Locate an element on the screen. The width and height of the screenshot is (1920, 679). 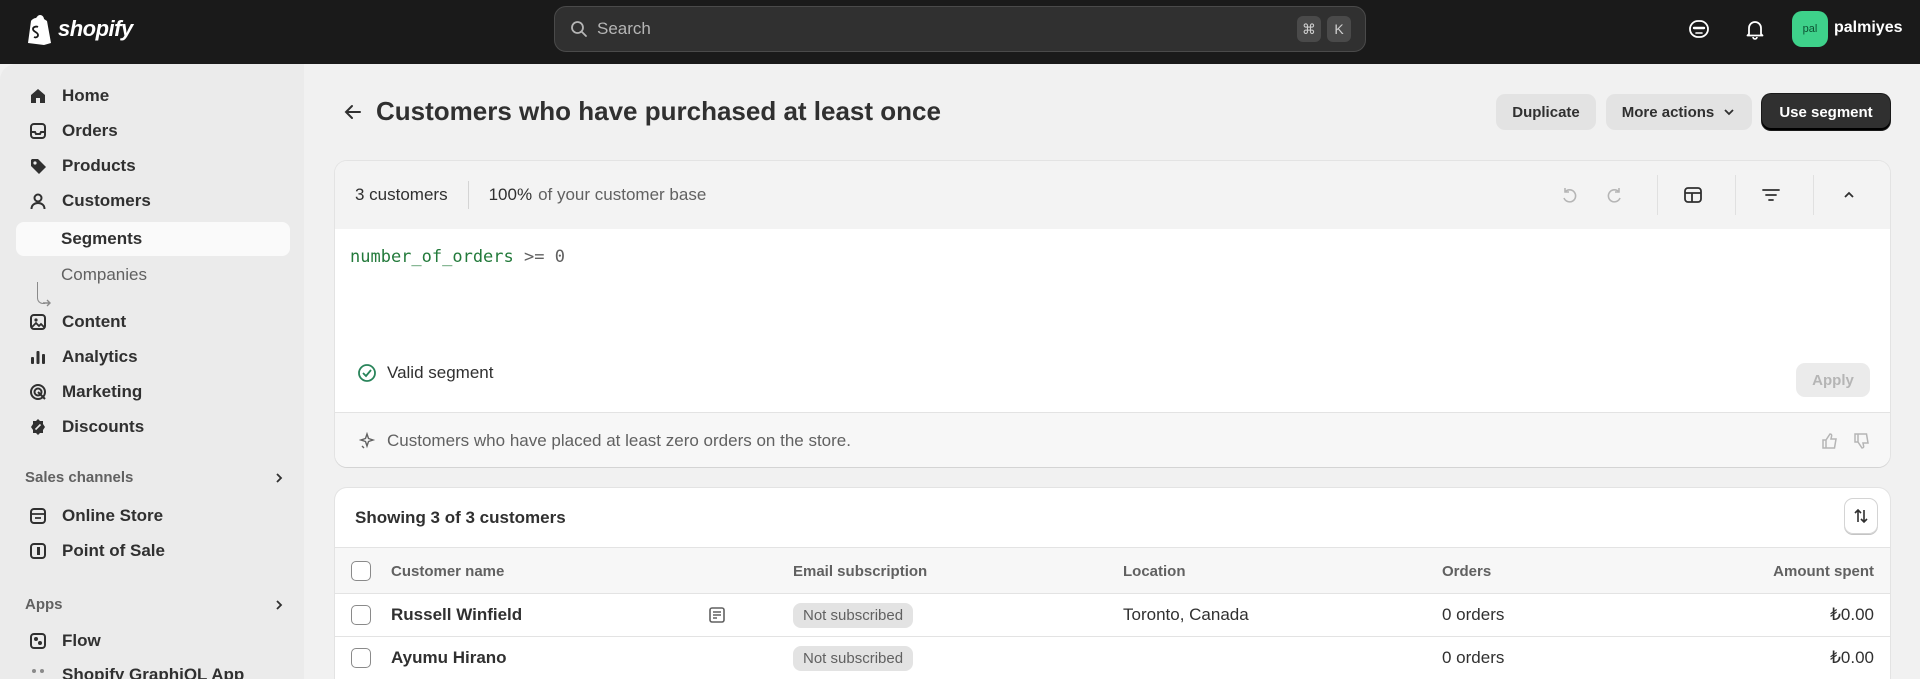
sidebar-item-content: Content is located at coordinates (153, 322).